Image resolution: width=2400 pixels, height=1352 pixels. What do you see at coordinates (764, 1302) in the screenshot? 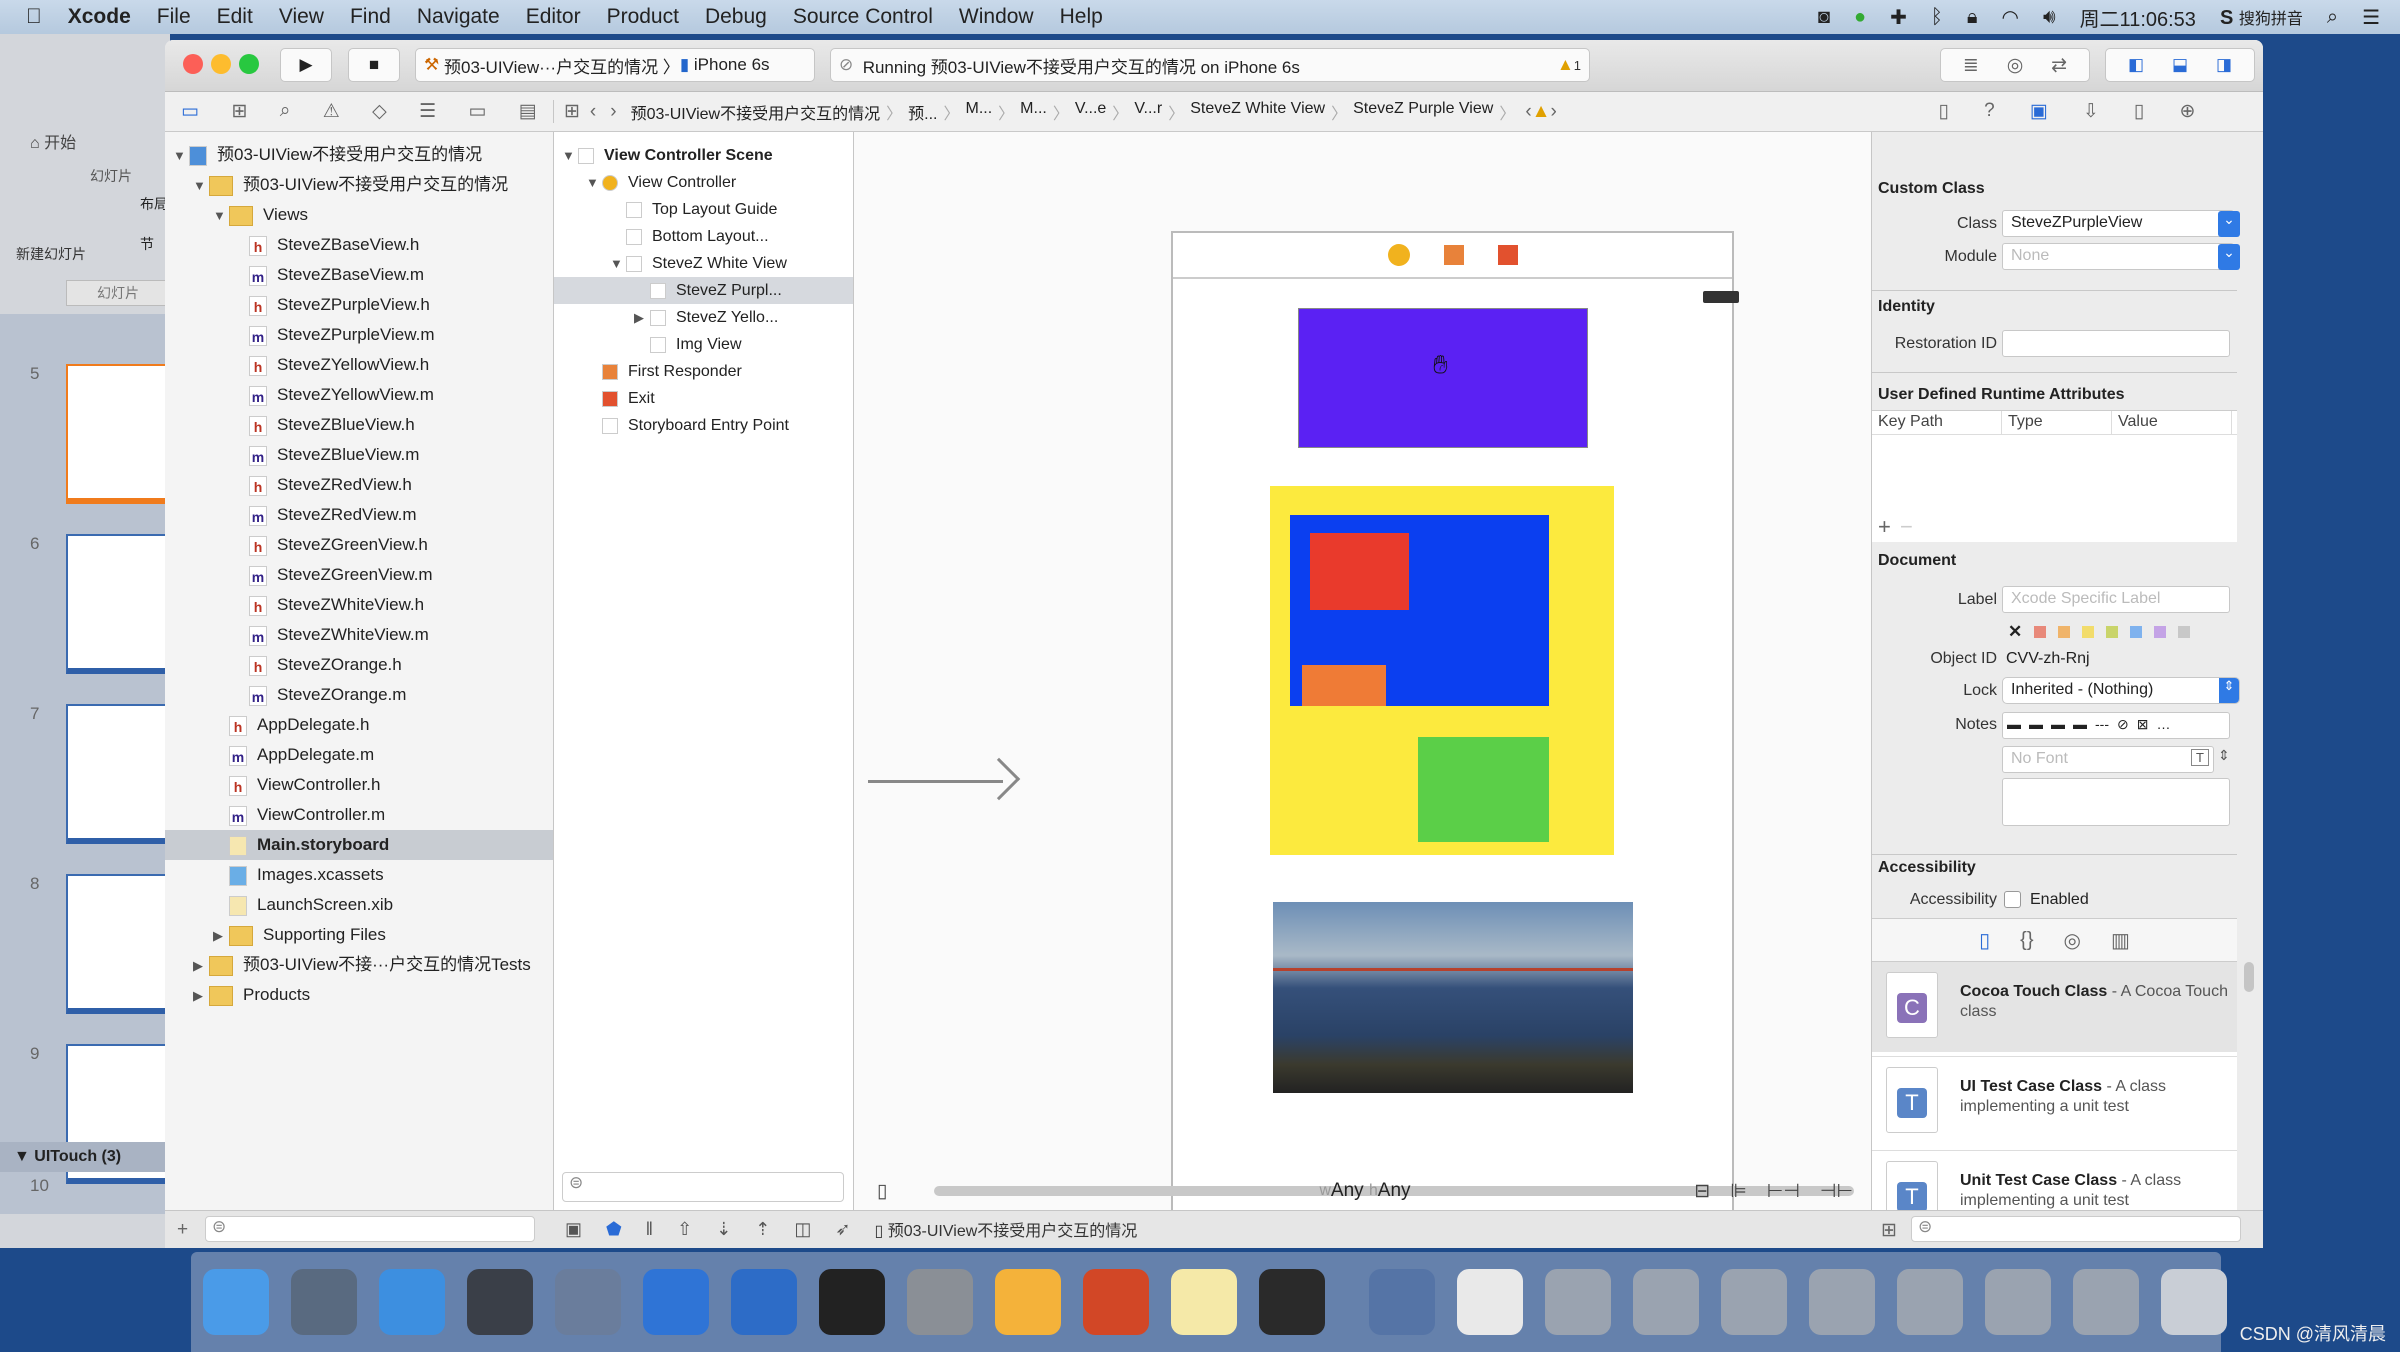
I see `instruments-icon` at bounding box center [764, 1302].